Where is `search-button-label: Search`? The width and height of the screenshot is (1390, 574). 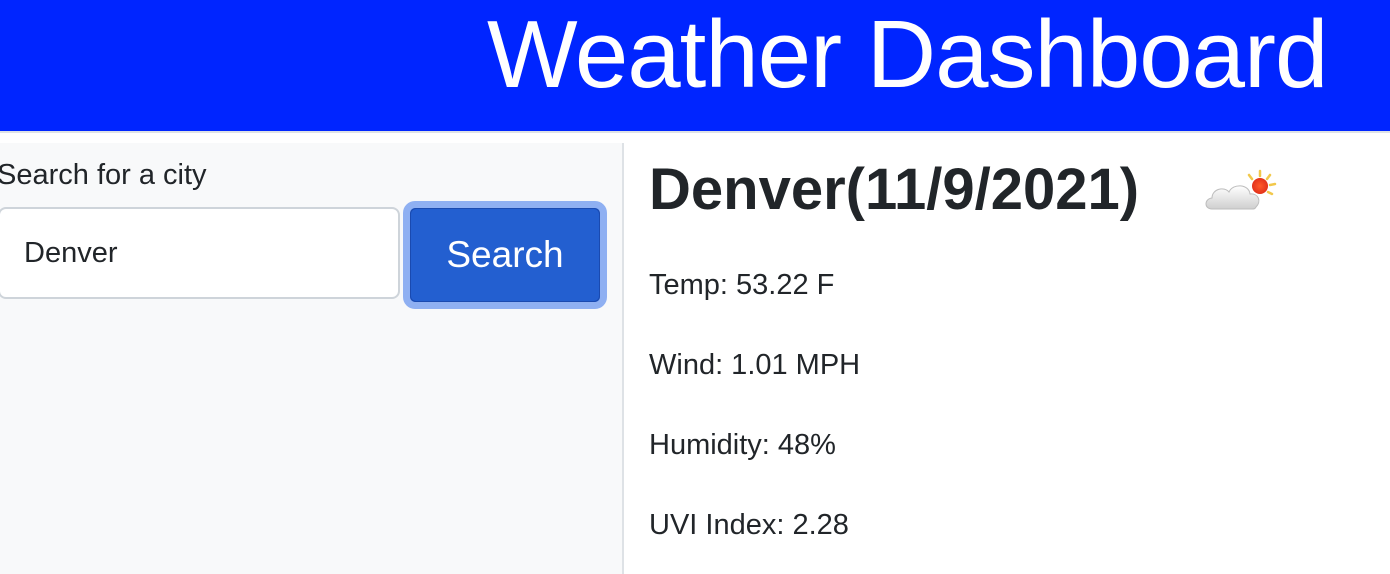 search-button-label: Search is located at coordinates (505, 255).